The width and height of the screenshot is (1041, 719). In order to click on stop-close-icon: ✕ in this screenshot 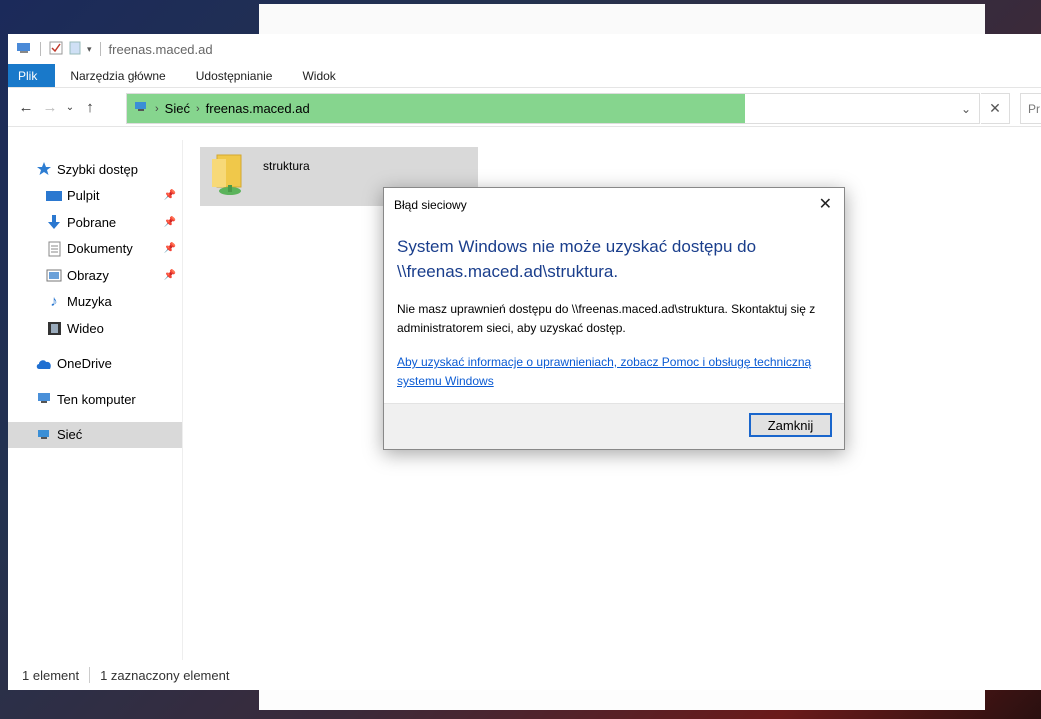, I will do `click(995, 108)`.